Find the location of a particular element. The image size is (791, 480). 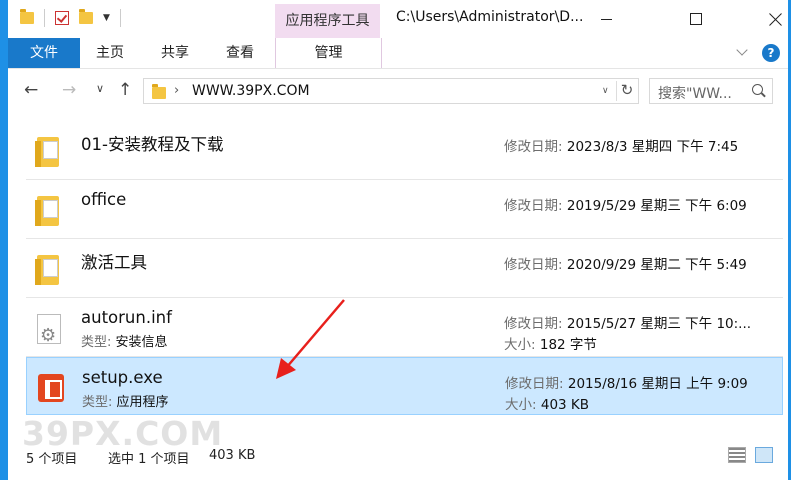

context-tab-header: 应用程序工具 is located at coordinates (327, 21).